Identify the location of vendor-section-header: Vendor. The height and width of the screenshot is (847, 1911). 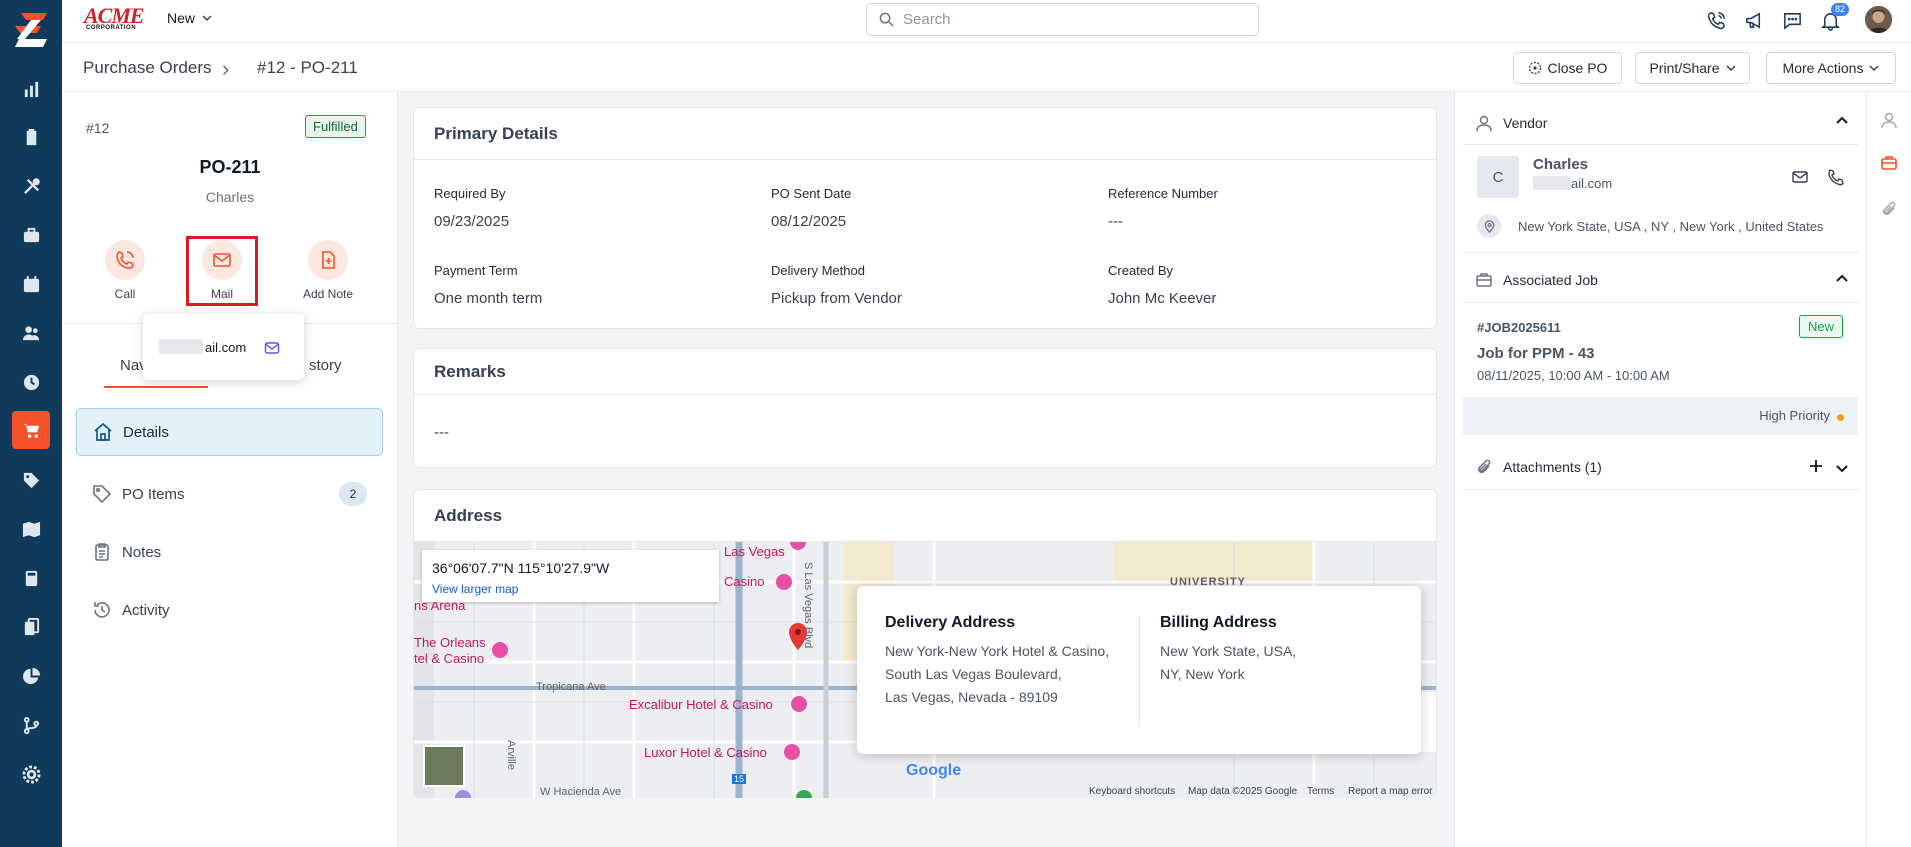
(1511, 123).